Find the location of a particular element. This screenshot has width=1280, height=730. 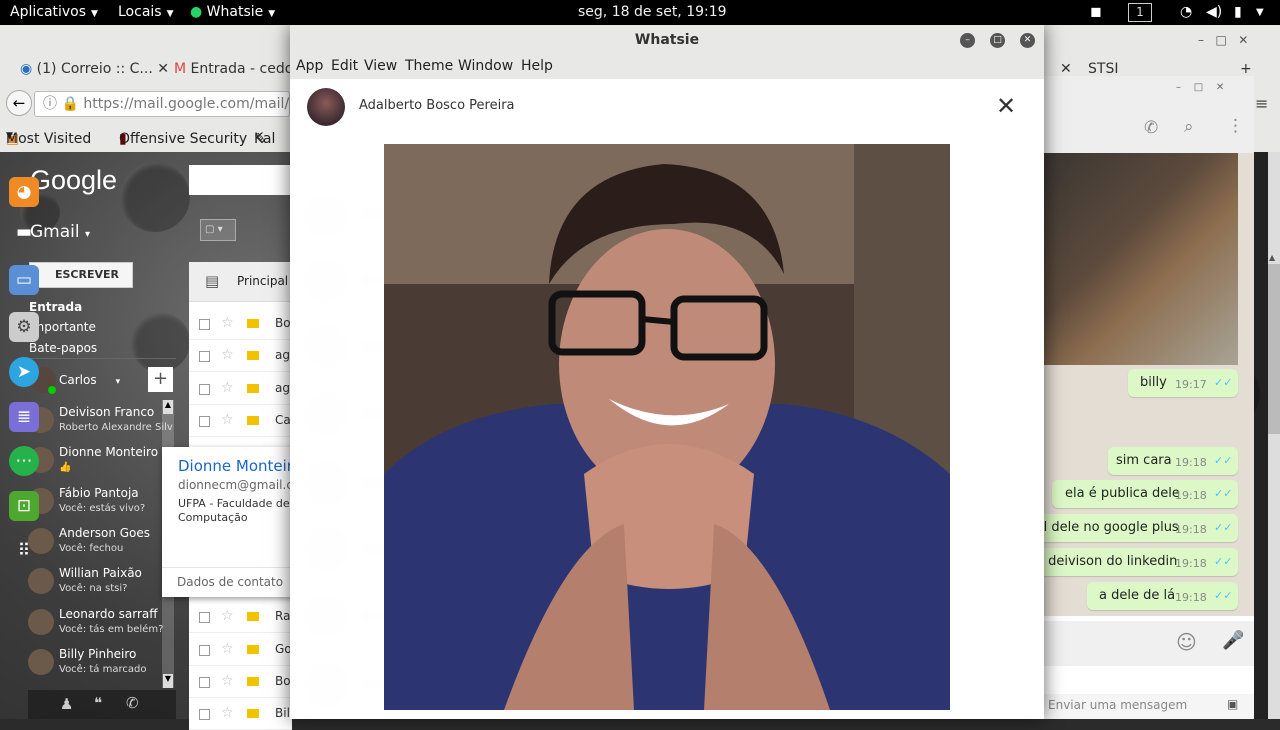

mail-row: ☆ Bil is located at coordinates (240, 714).